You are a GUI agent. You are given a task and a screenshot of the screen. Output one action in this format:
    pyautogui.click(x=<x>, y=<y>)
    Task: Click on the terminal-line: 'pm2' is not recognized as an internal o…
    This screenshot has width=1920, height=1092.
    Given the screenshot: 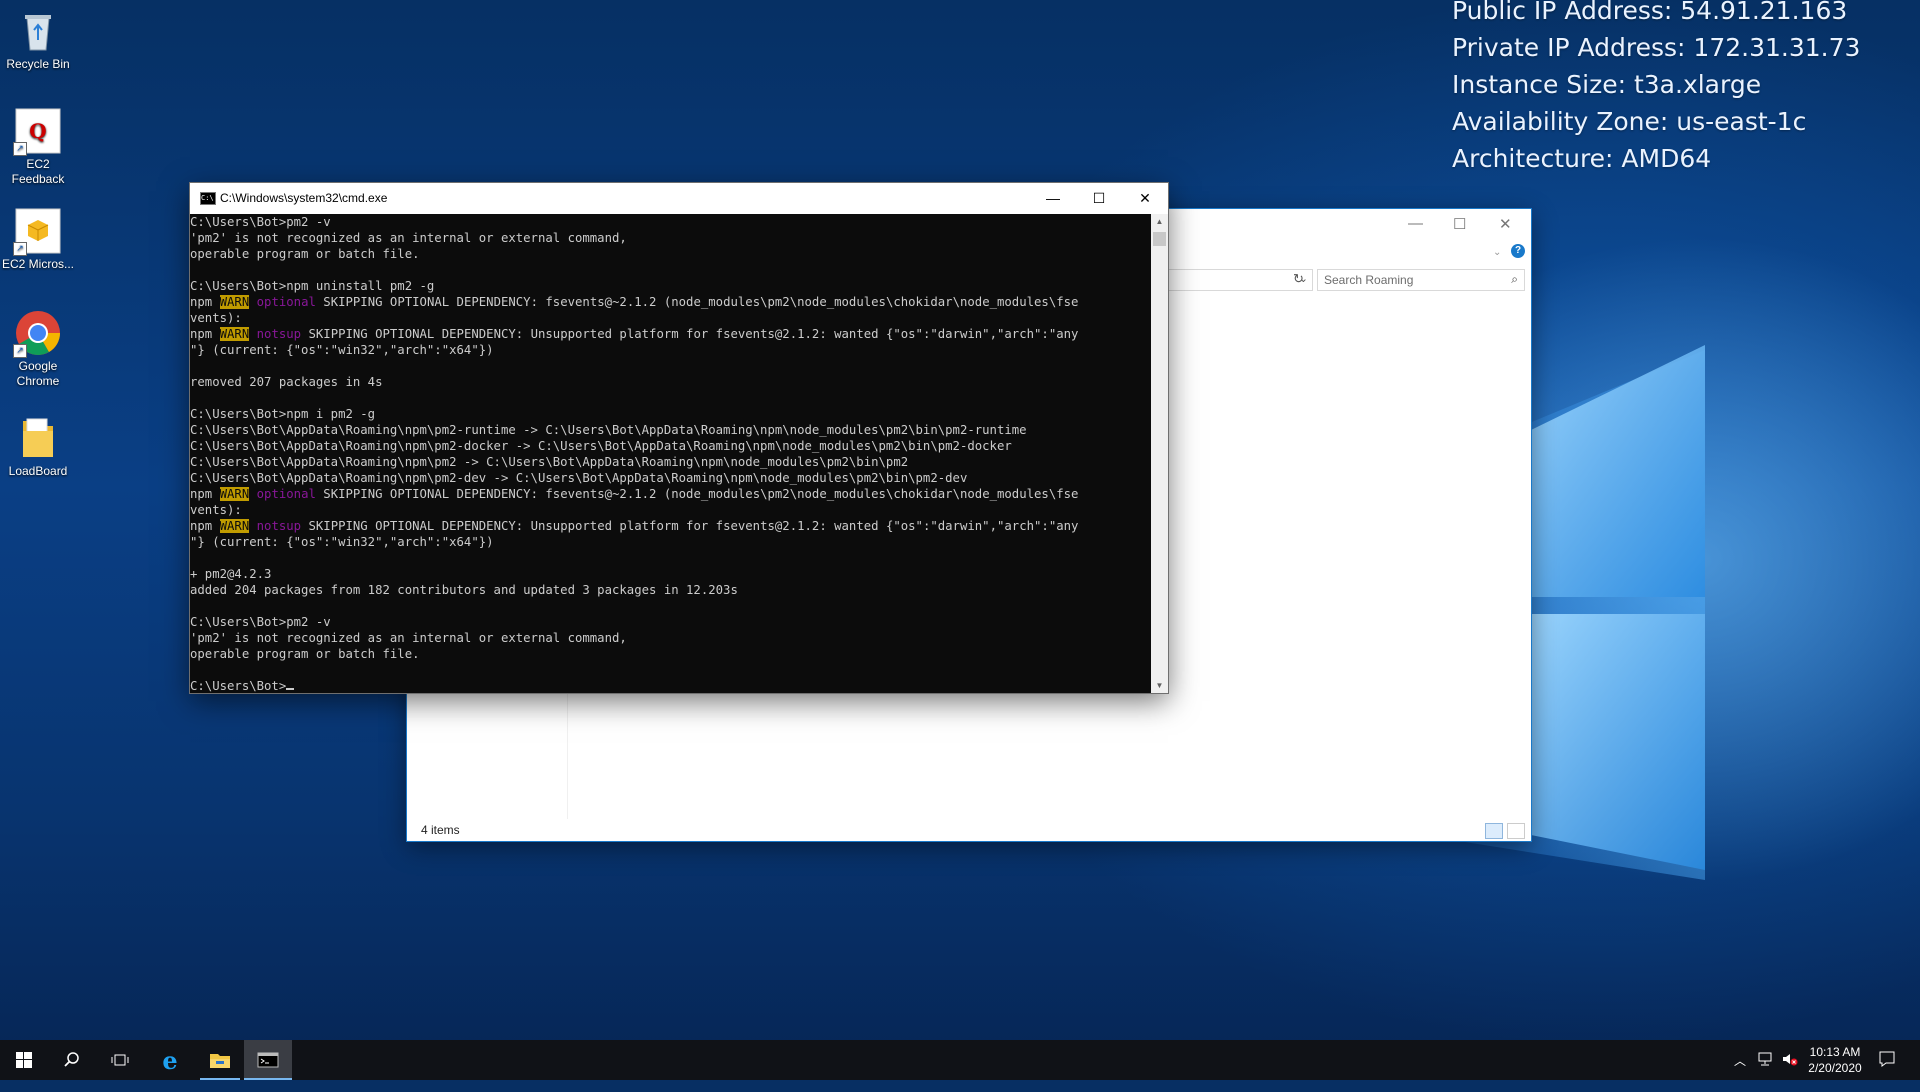 What is the action you would take?
    pyautogui.click(x=408, y=638)
    